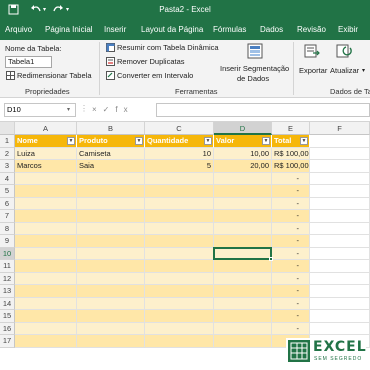  I want to click on tab-inserir: Inserir, so click(115, 30).